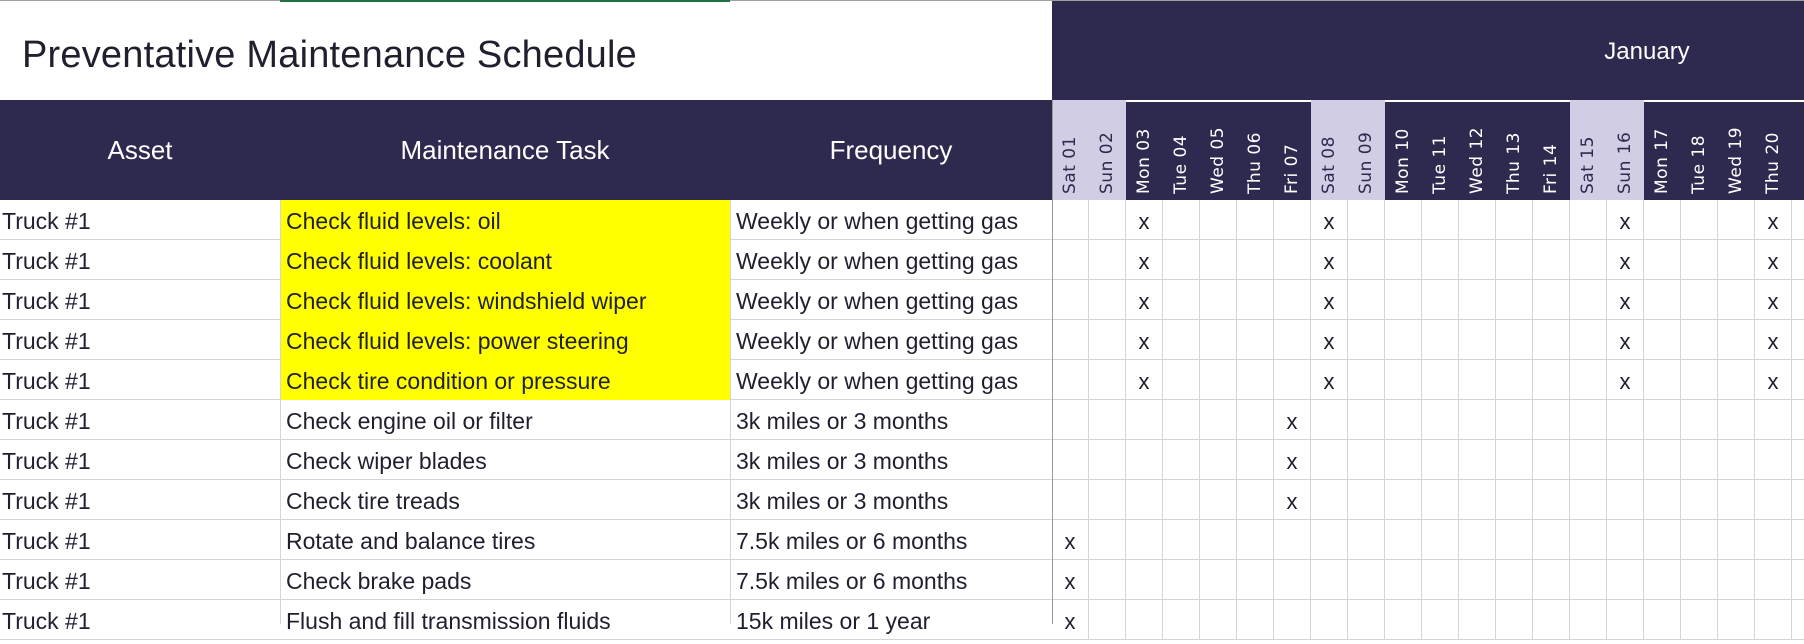  Describe the element at coordinates (891, 220) in the screenshot. I see `frequency-cell: Weekly or when getting gas` at that location.